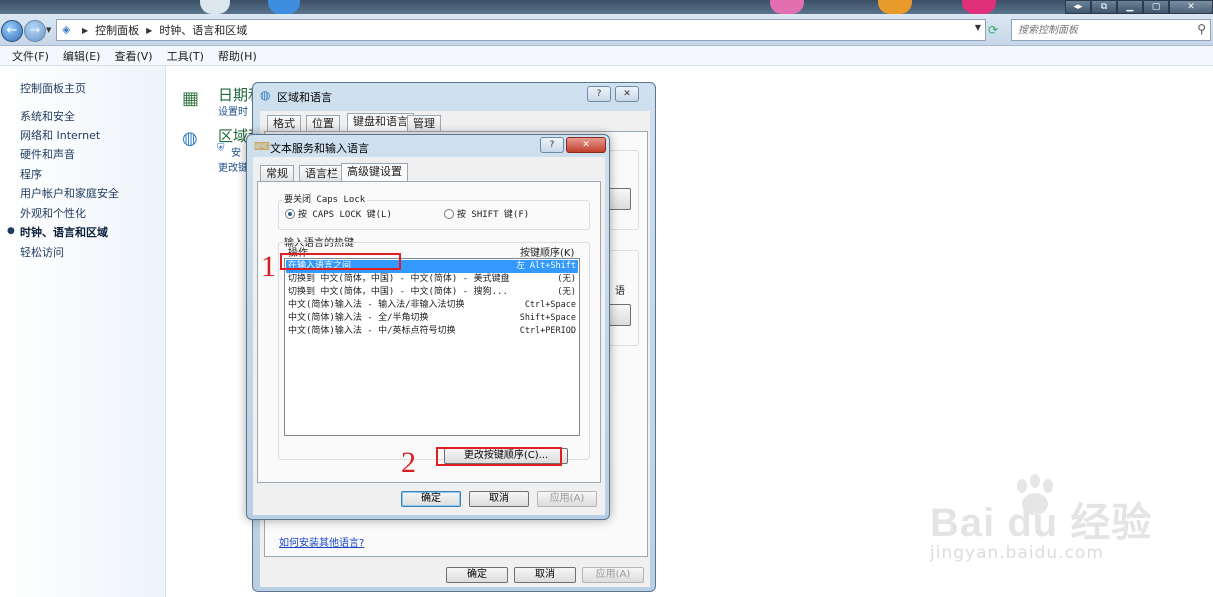 The height and width of the screenshot is (597, 1213). What do you see at coordinates (1104, 7) in the screenshot?
I see `pin-icon: ⧉` at bounding box center [1104, 7].